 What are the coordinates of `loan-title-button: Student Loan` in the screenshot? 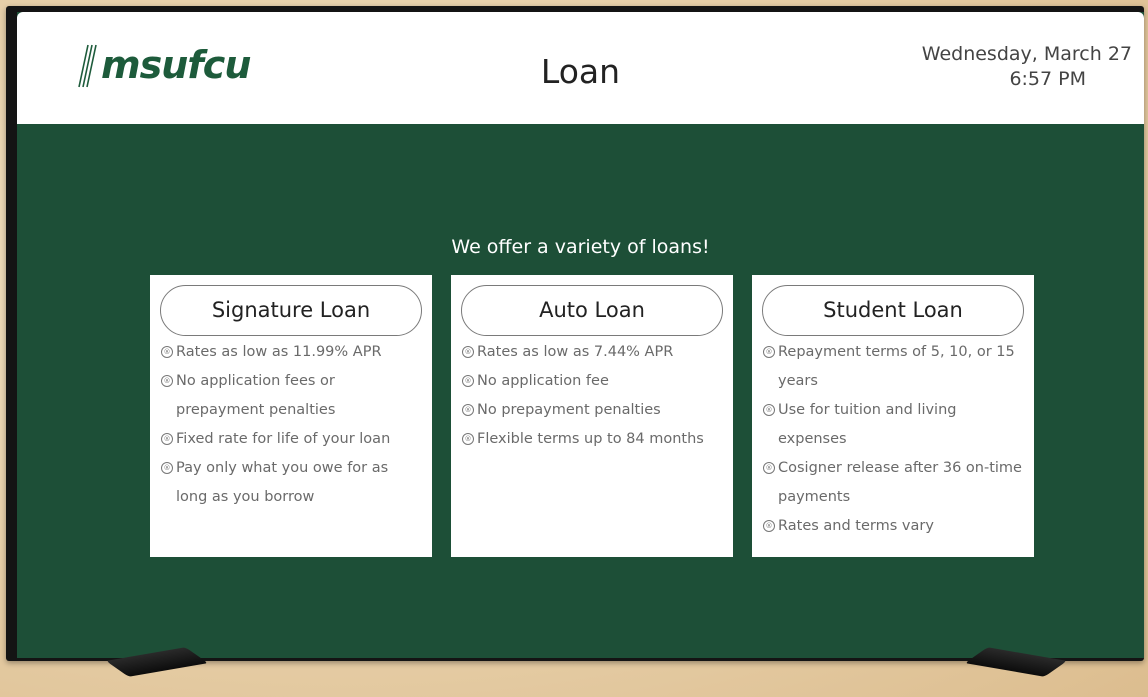 It's located at (893, 310).